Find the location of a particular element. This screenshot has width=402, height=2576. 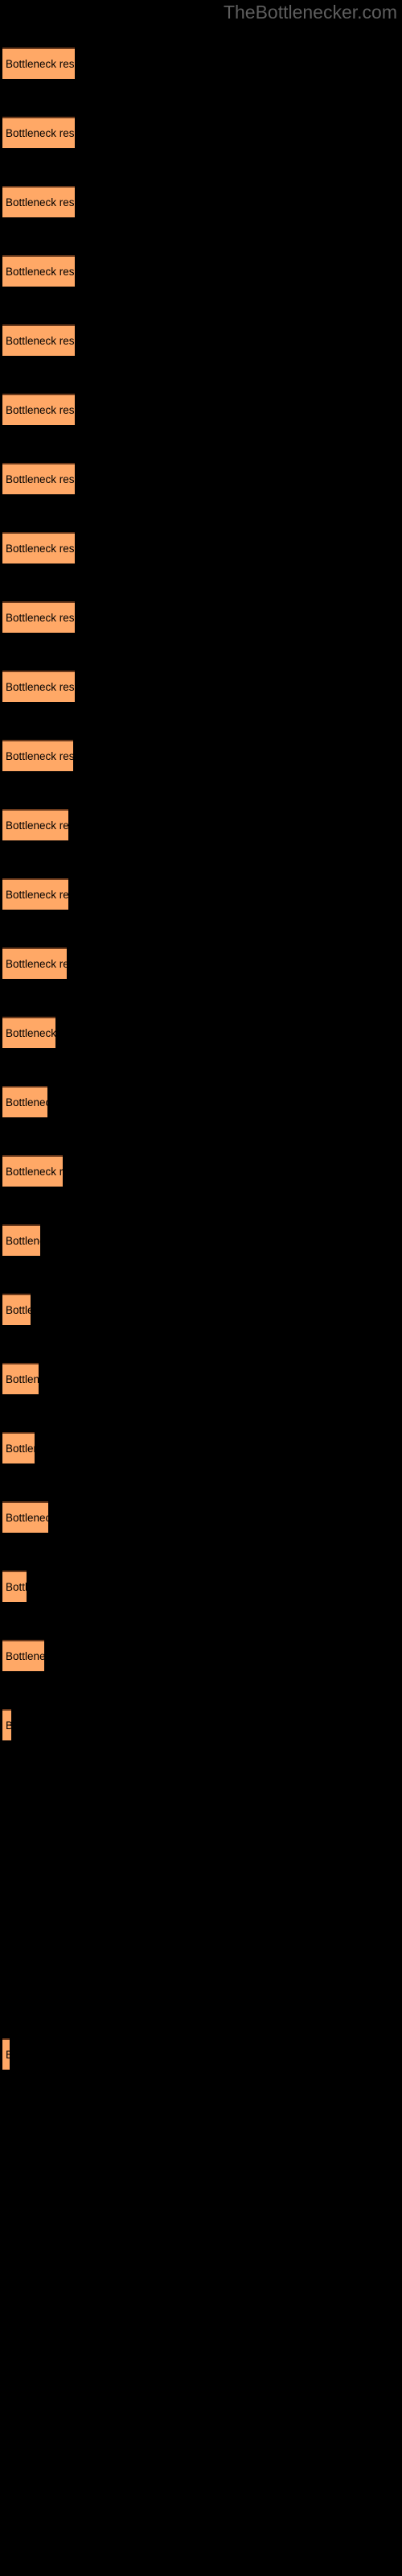

bar-12: Bottleneck result is located at coordinates (35, 824).